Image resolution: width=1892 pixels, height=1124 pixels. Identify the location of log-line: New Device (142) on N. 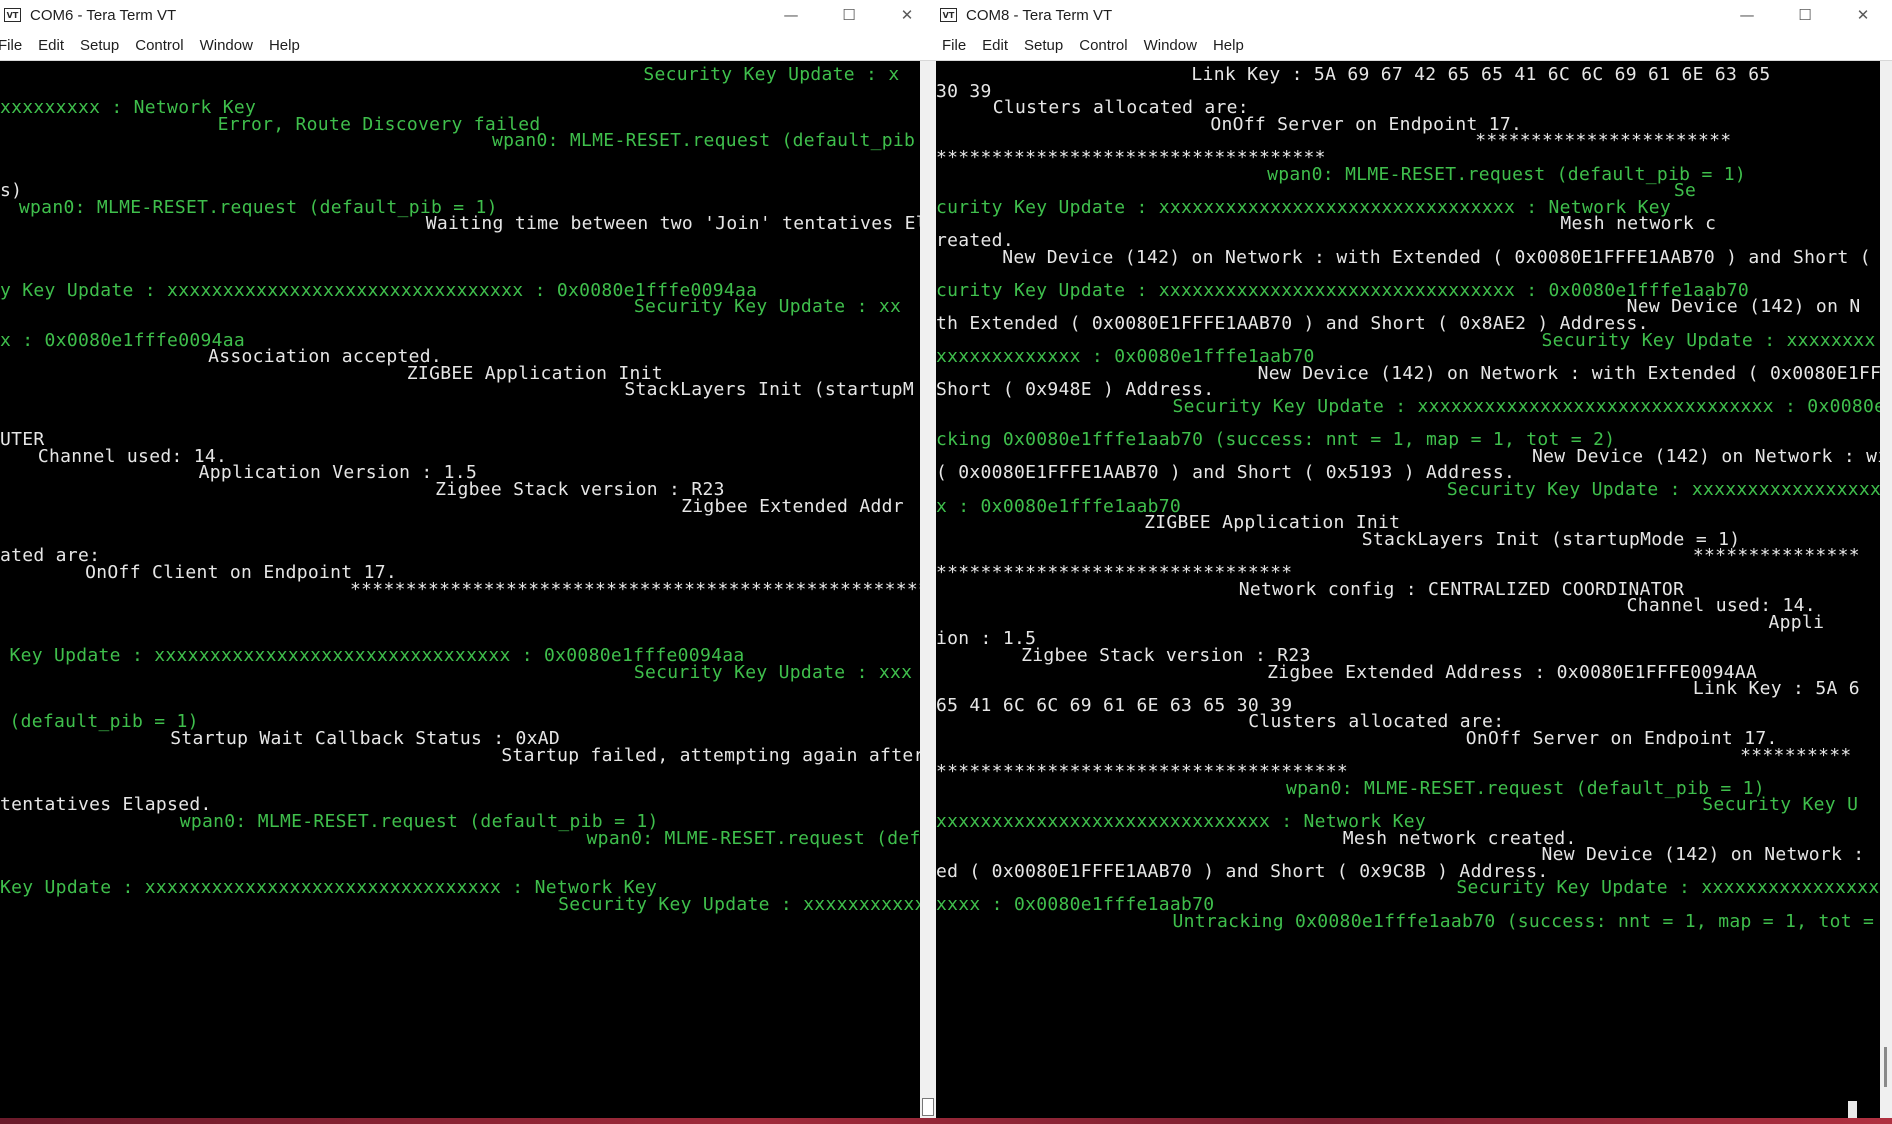
(1743, 307).